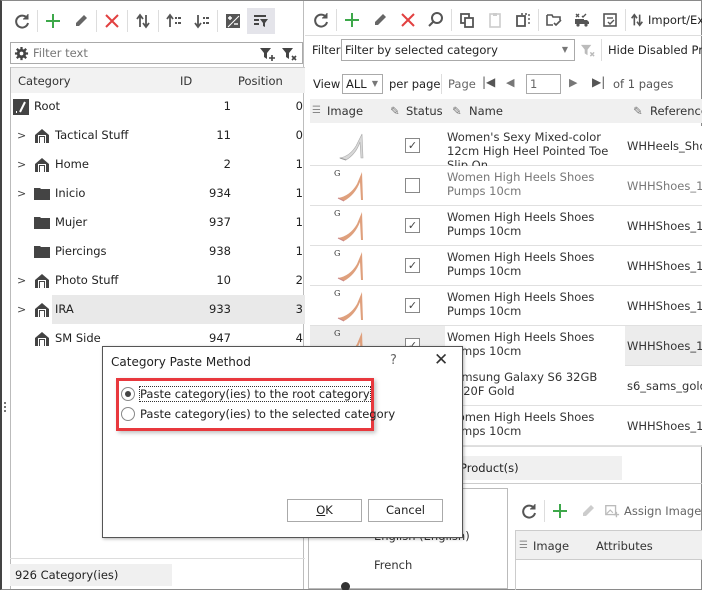 Image resolution: width=702 pixels, height=590 pixels. What do you see at coordinates (610, 20) in the screenshot?
I see `checklist-button` at bounding box center [610, 20].